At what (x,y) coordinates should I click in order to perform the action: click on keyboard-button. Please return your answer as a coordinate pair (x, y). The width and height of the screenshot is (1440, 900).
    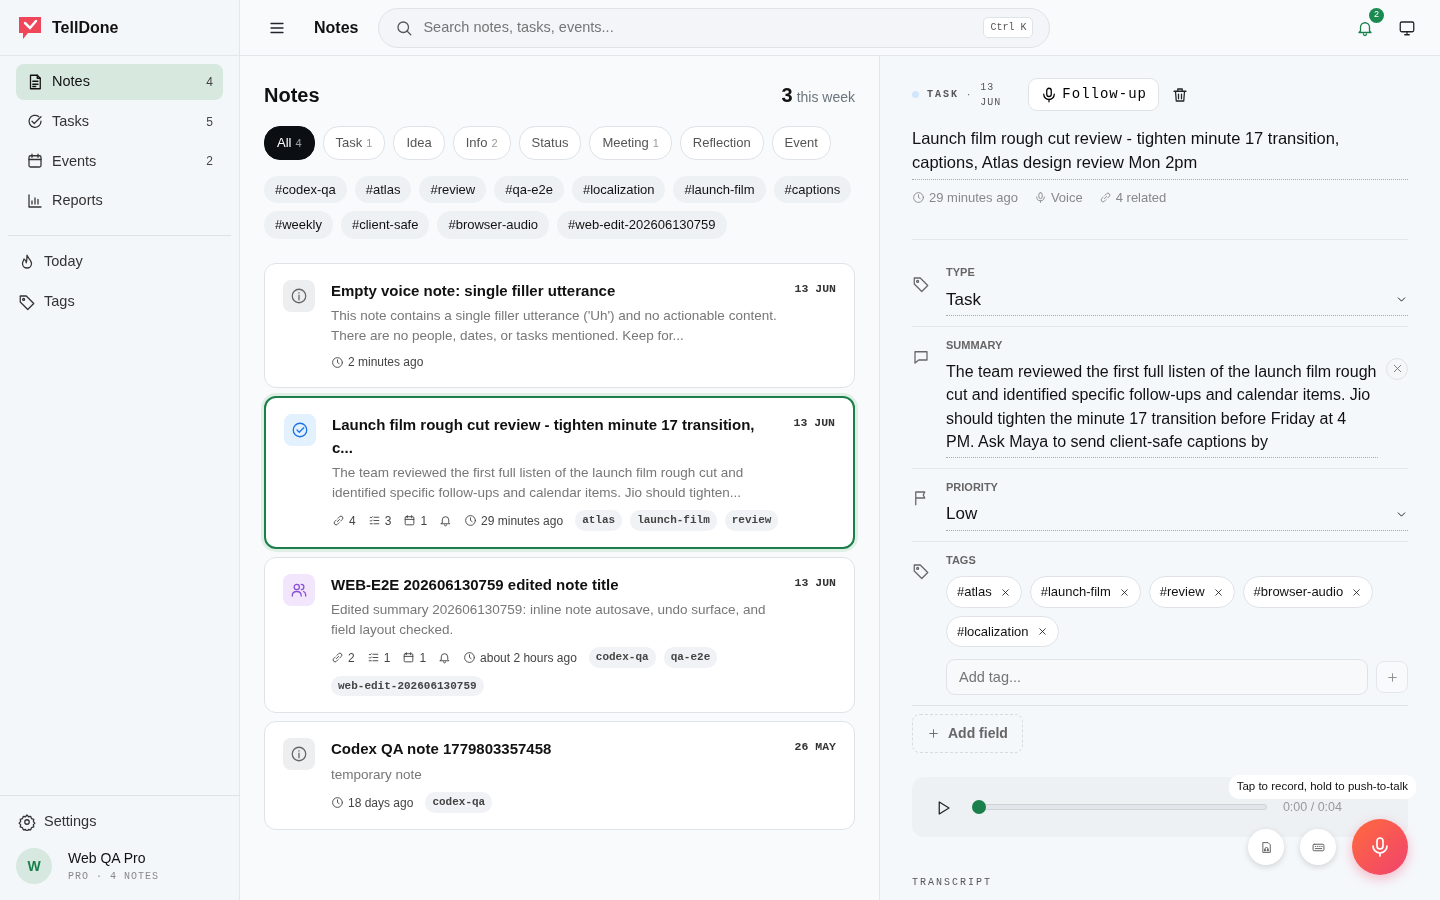
    Looking at the image, I should click on (1318, 847).